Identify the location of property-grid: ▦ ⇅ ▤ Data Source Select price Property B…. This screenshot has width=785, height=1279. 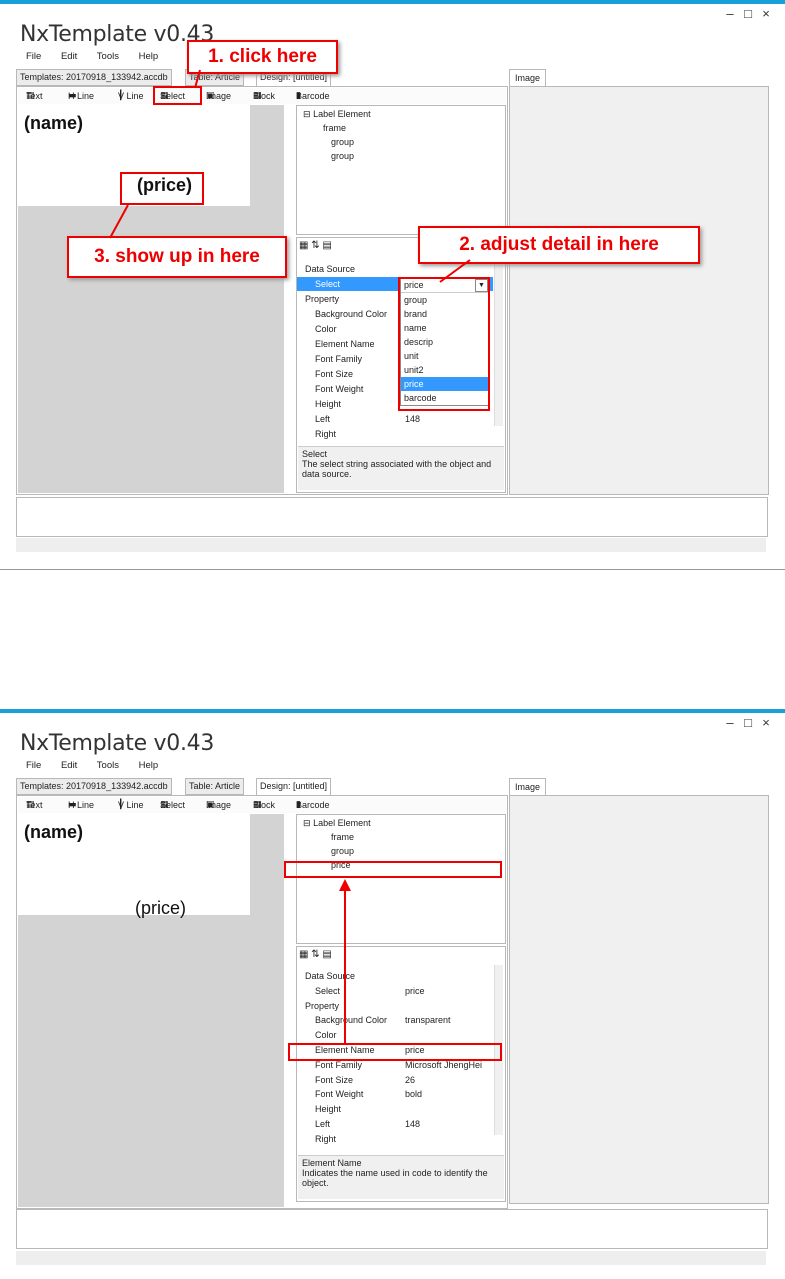
(401, 1074).